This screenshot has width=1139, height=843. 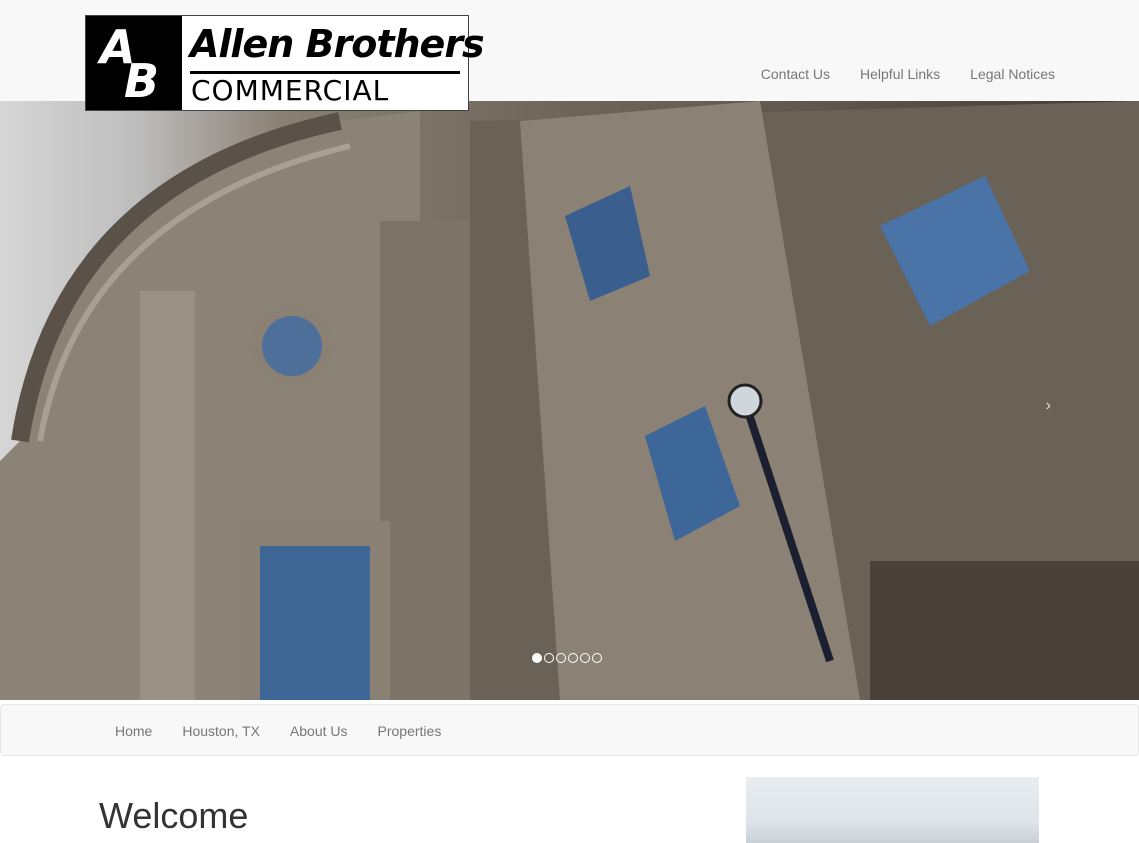 What do you see at coordinates (1012, 74) in the screenshot?
I see `nav-legal-notices: Legal Notices` at bounding box center [1012, 74].